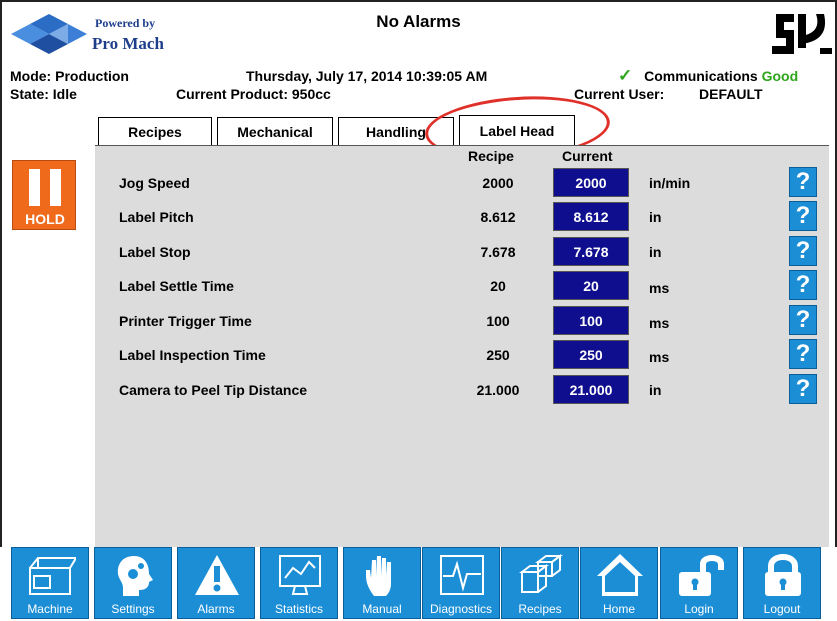  I want to click on datetime-text: Thursday, July 17, 2014 10:39:05 AM, so click(367, 76).